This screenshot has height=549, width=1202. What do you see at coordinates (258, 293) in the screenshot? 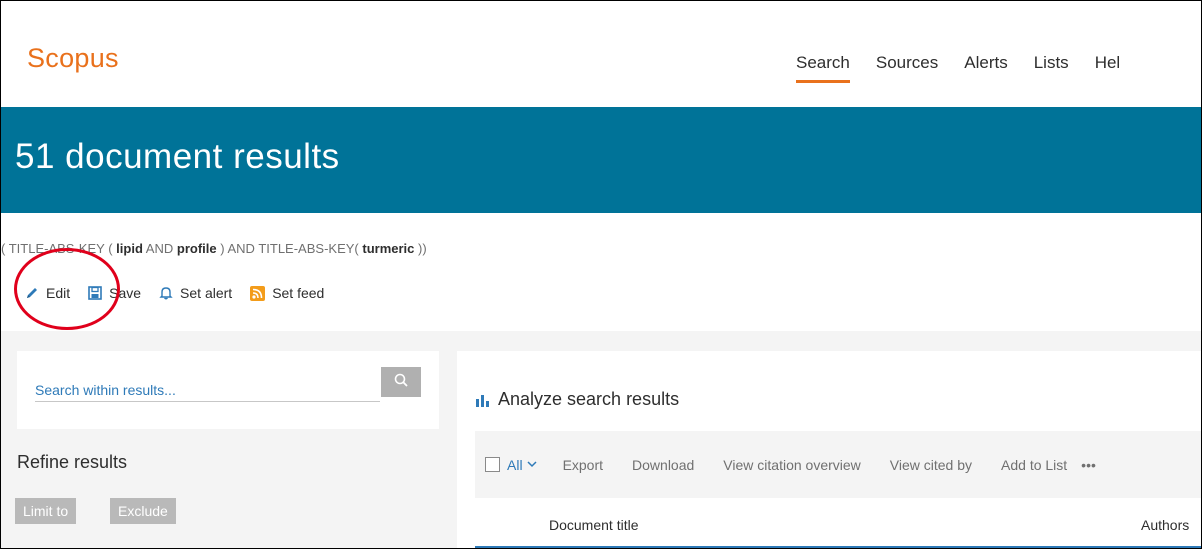
I see `rss-icon` at bounding box center [258, 293].